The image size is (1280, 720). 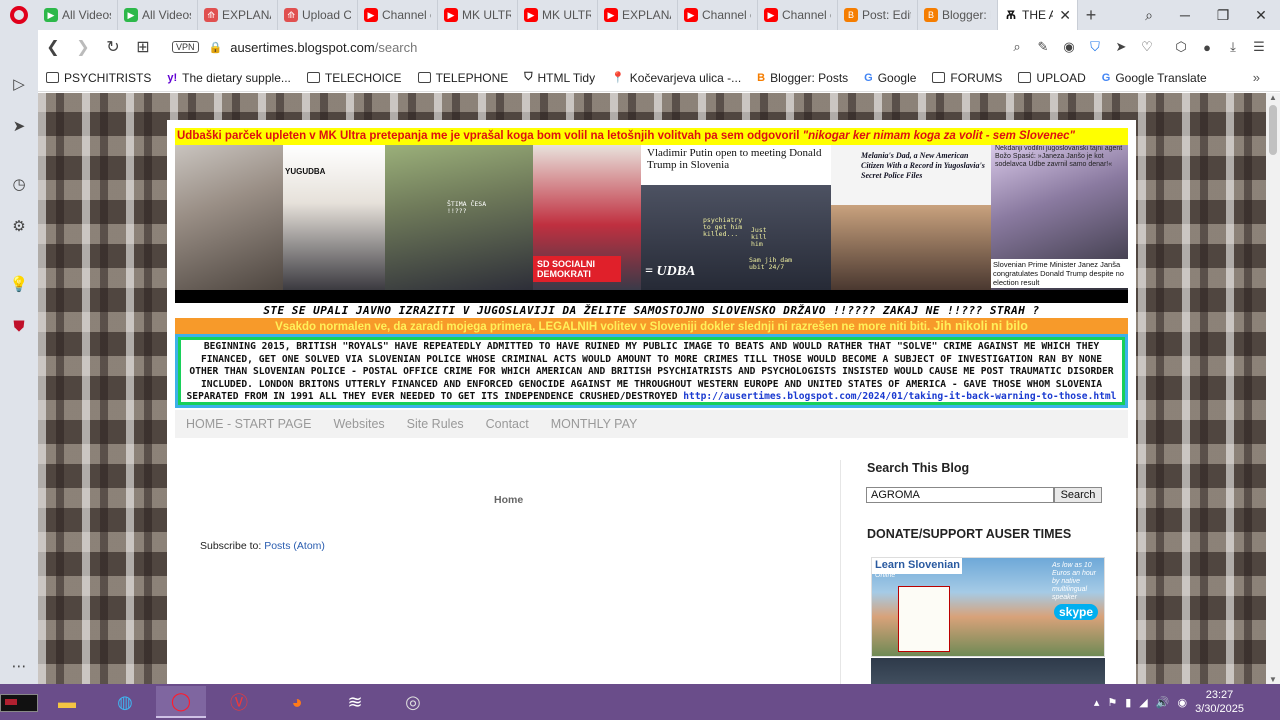 I want to click on tab: B Post: Edit, so click(x=878, y=15).